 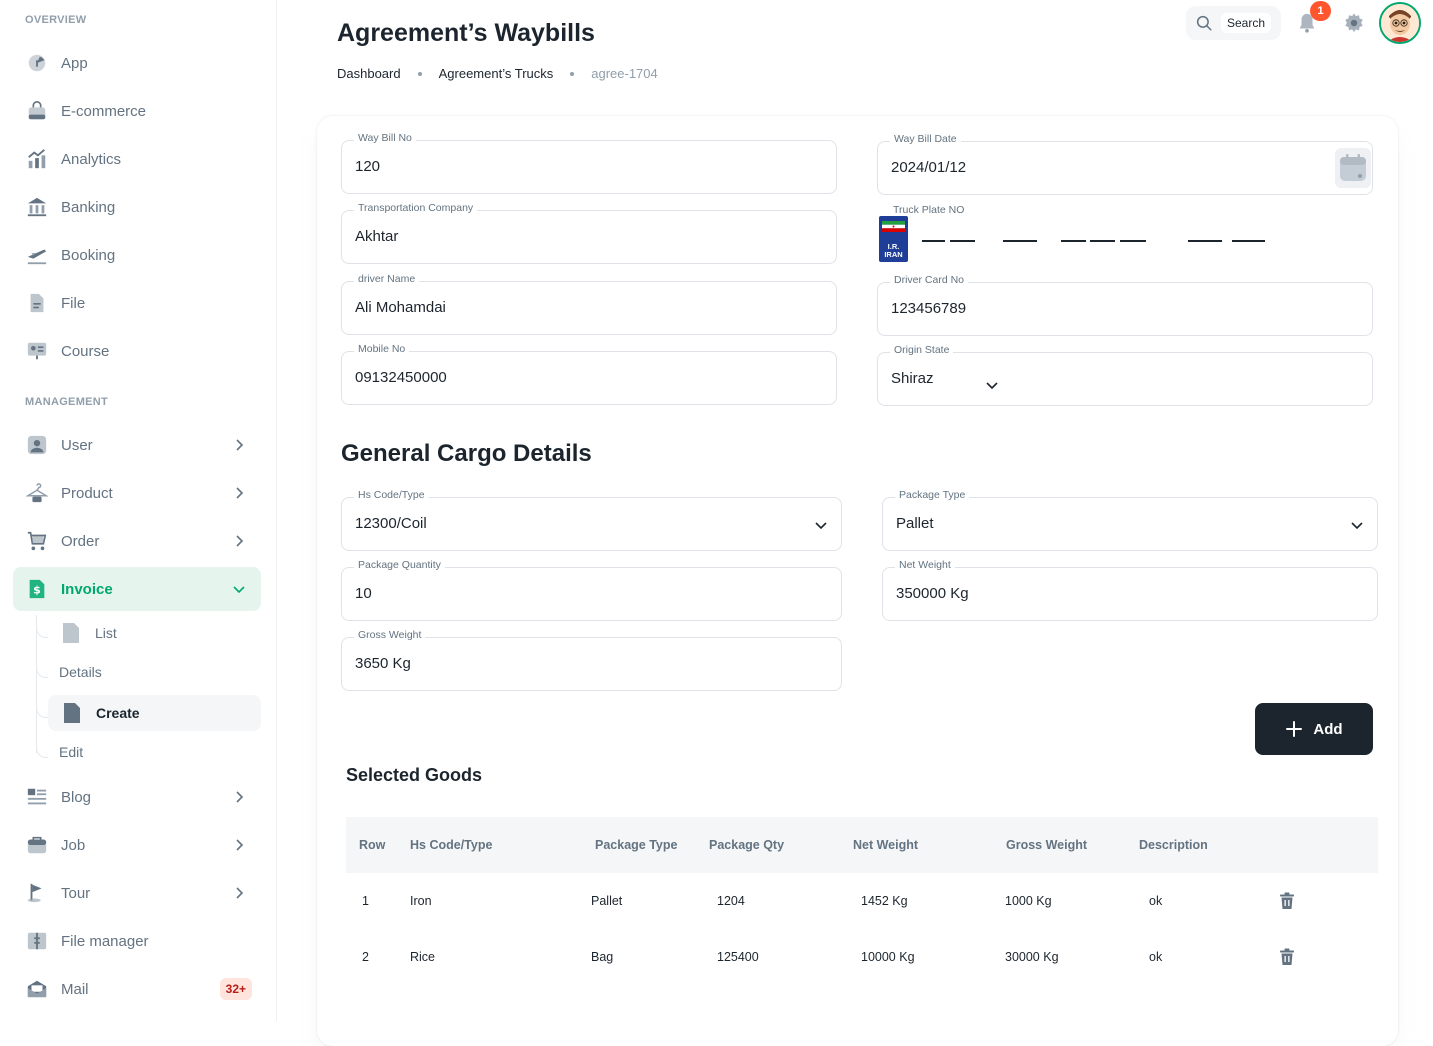 I want to click on search-button: Search, so click(x=1233, y=23).